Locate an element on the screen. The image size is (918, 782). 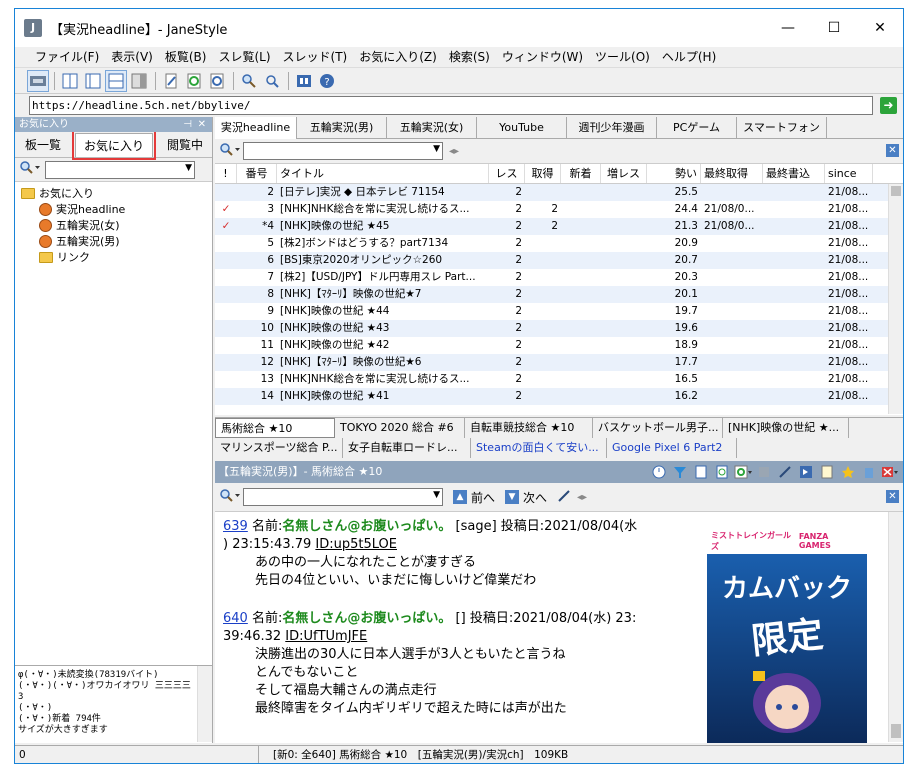
menu-tools: ツール(O) is located at coordinates (622, 57).